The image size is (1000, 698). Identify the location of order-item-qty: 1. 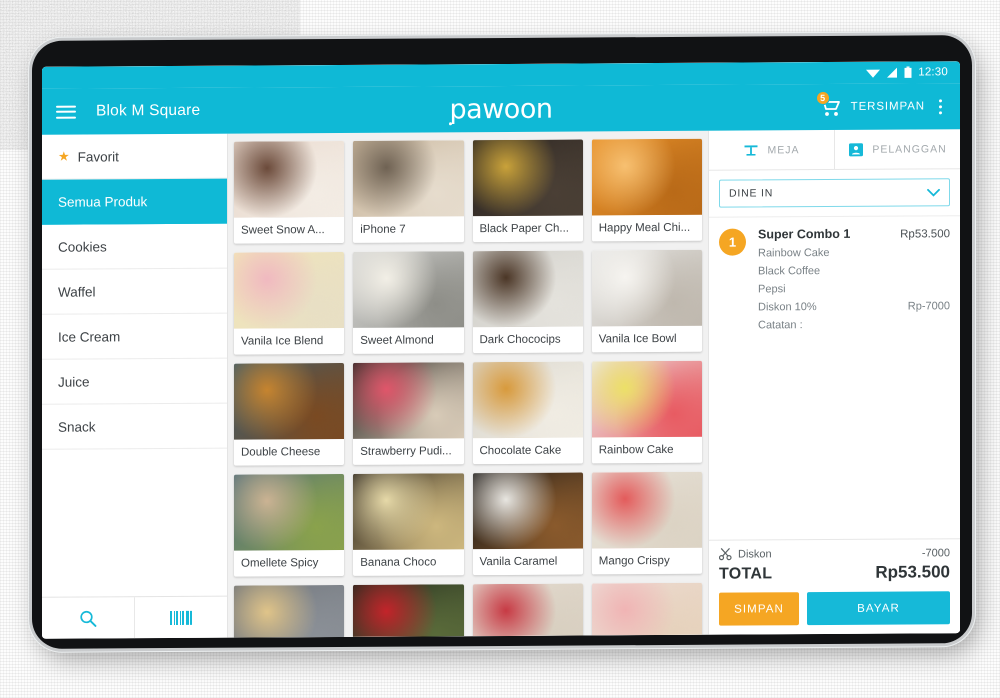
(732, 242).